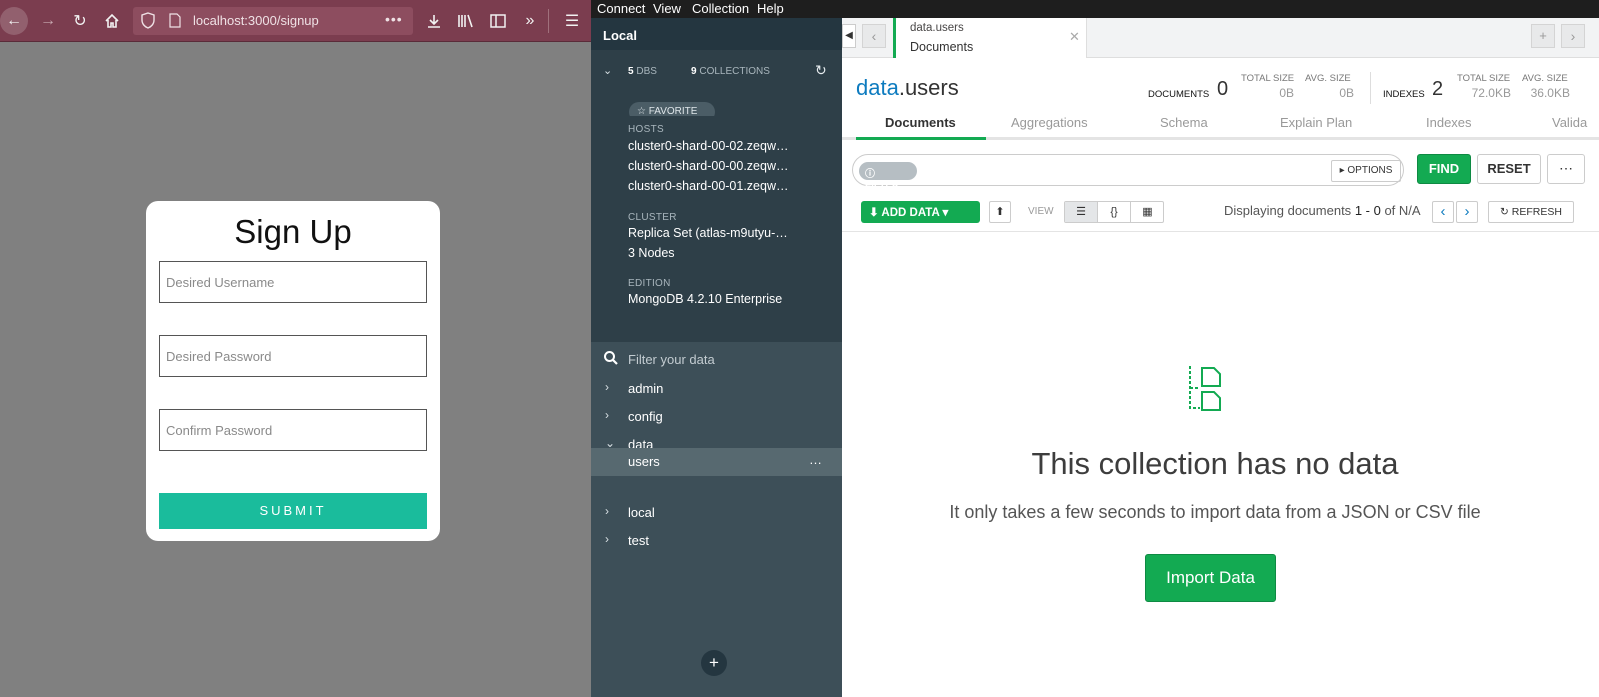 The width and height of the screenshot is (1599, 697). I want to click on find-button: FIND, so click(1444, 169).